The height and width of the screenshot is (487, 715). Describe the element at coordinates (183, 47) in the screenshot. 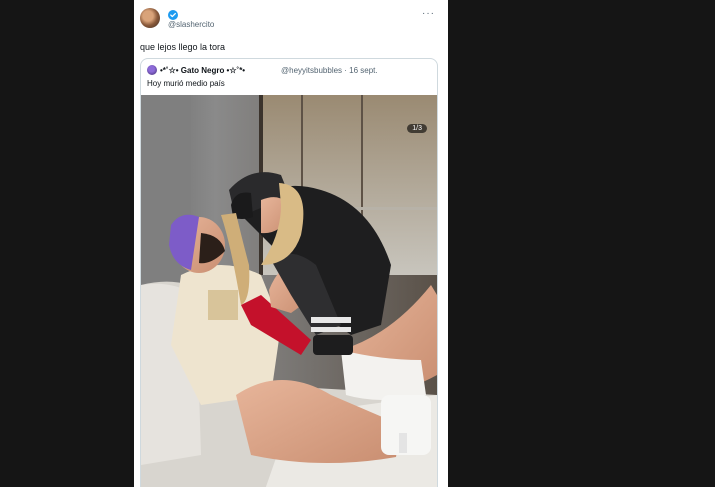

I see `tweet-text: que lejos llego la tora` at that location.